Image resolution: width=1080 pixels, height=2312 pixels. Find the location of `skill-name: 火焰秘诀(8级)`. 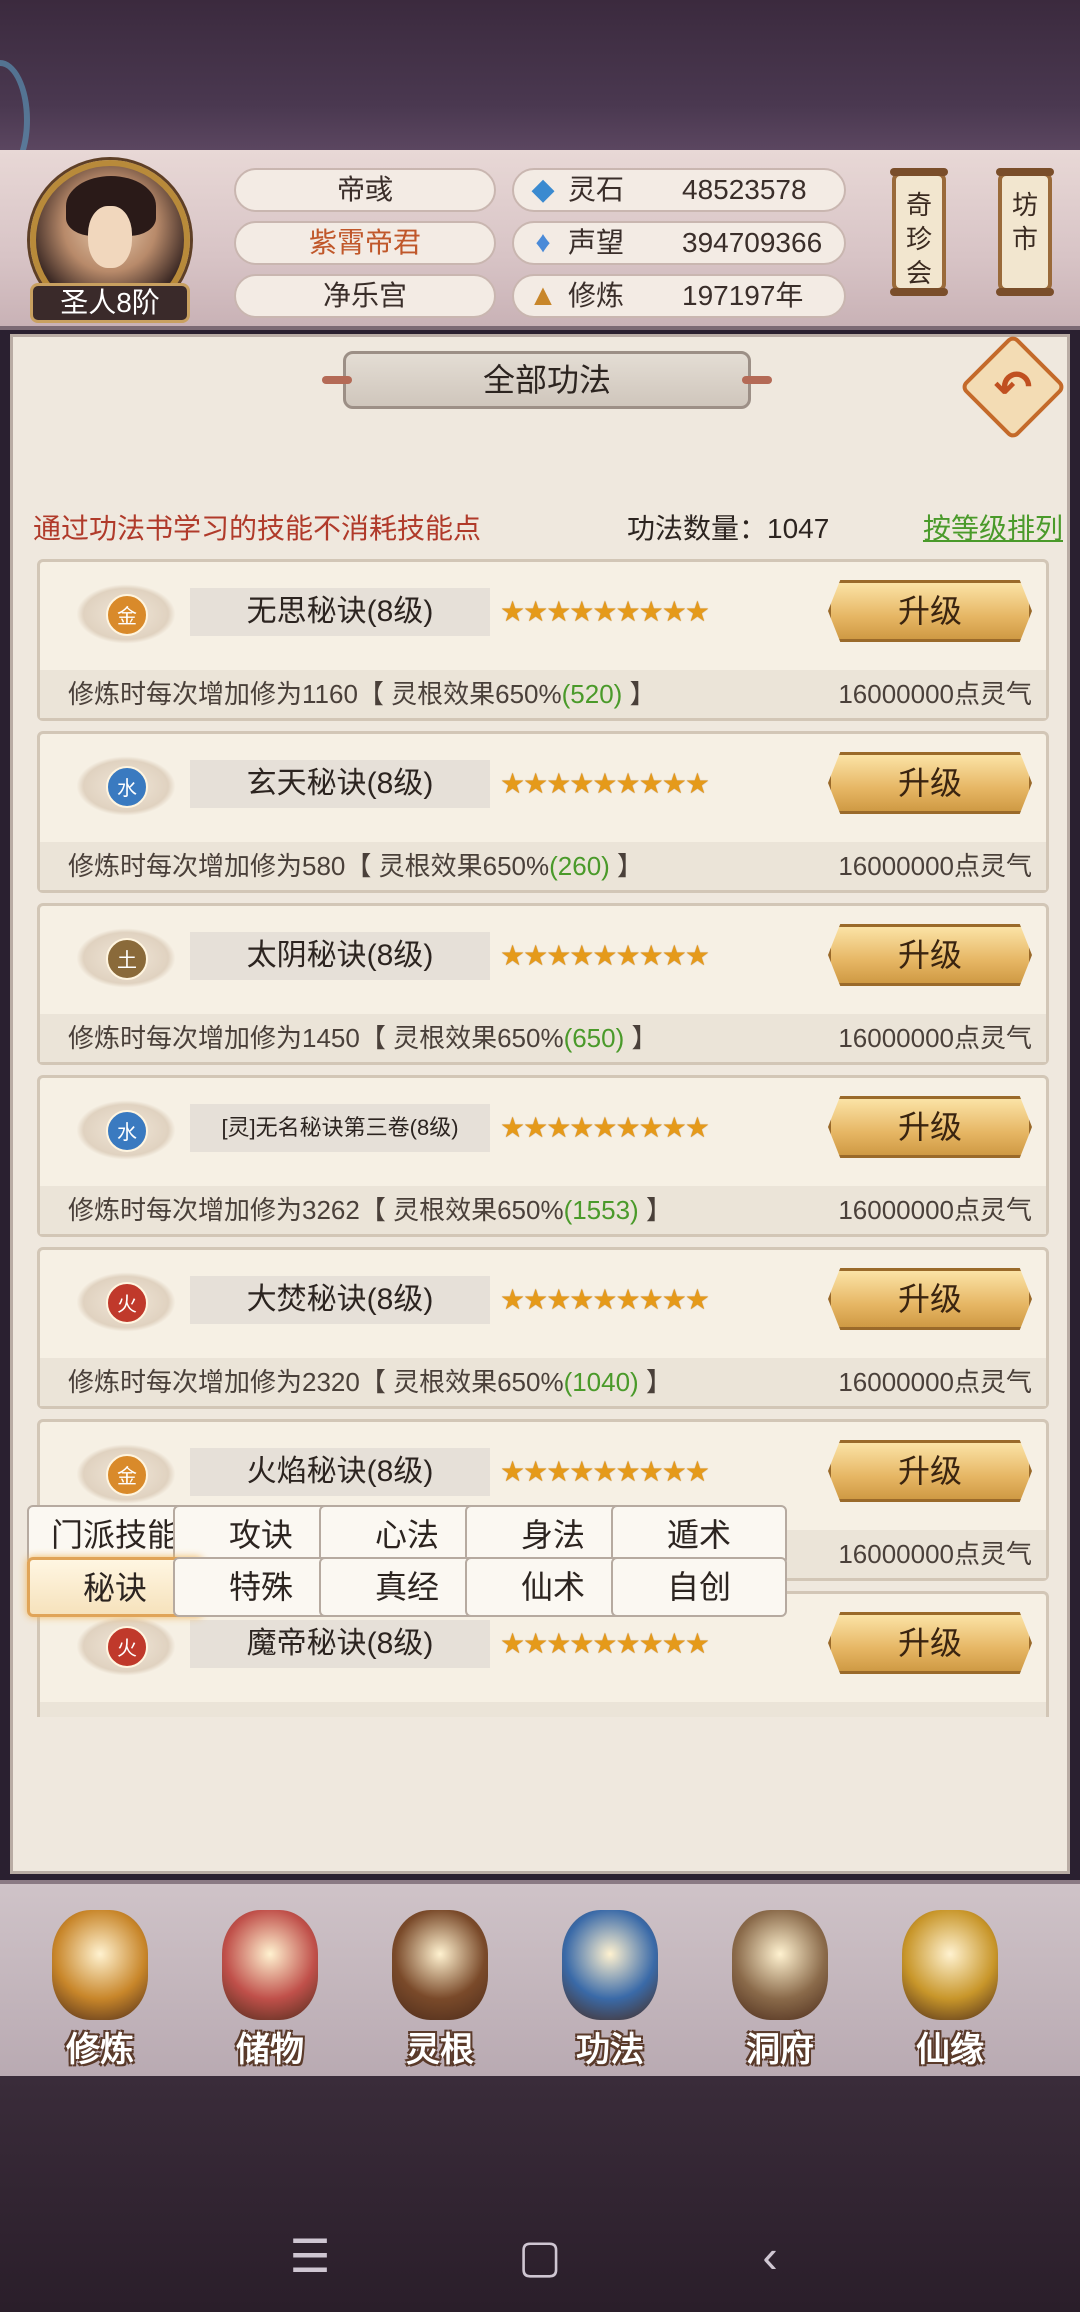

skill-name: 火焰秘诀(8级) is located at coordinates (340, 1472).